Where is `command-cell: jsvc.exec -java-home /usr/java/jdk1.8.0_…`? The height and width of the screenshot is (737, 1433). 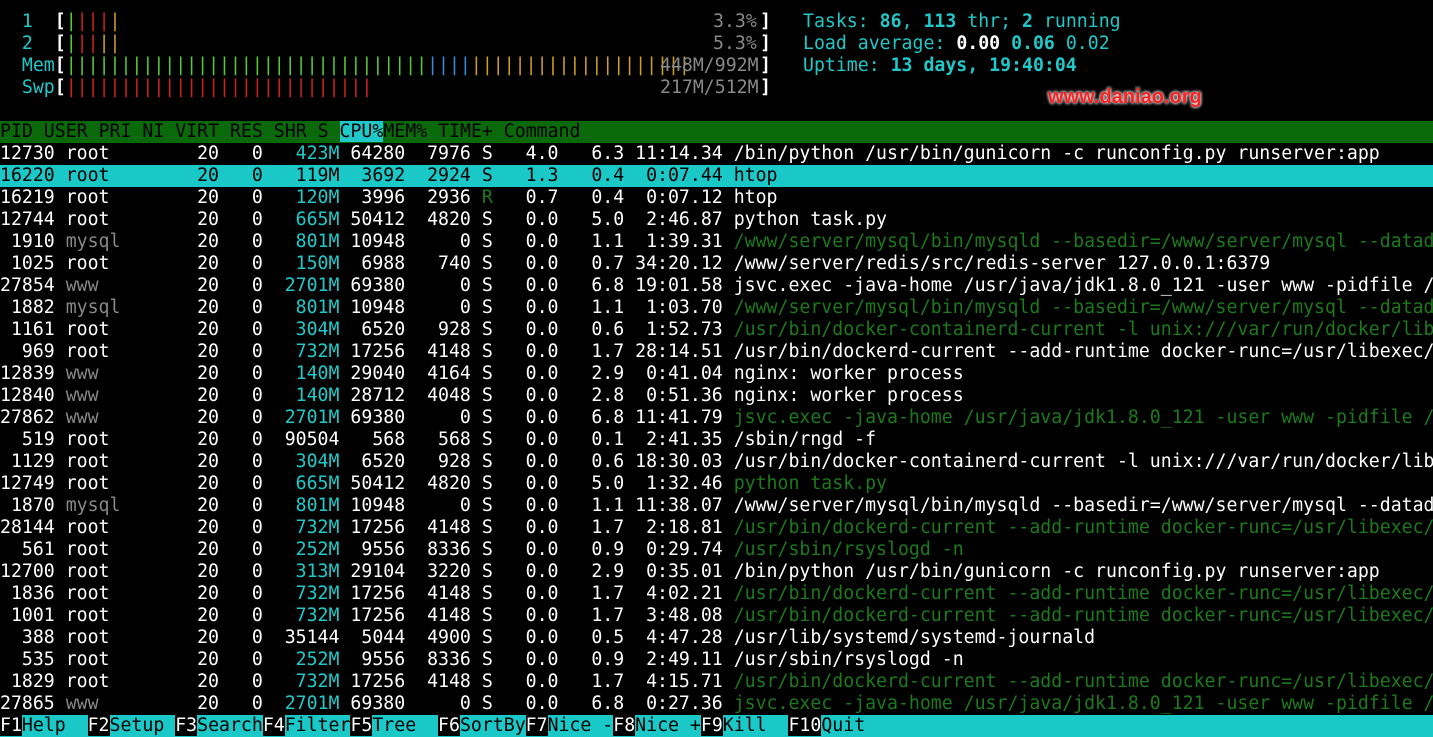 command-cell: jsvc.exec -java-home /usr/java/jdk1.8.0_… is located at coordinates (1077, 285).